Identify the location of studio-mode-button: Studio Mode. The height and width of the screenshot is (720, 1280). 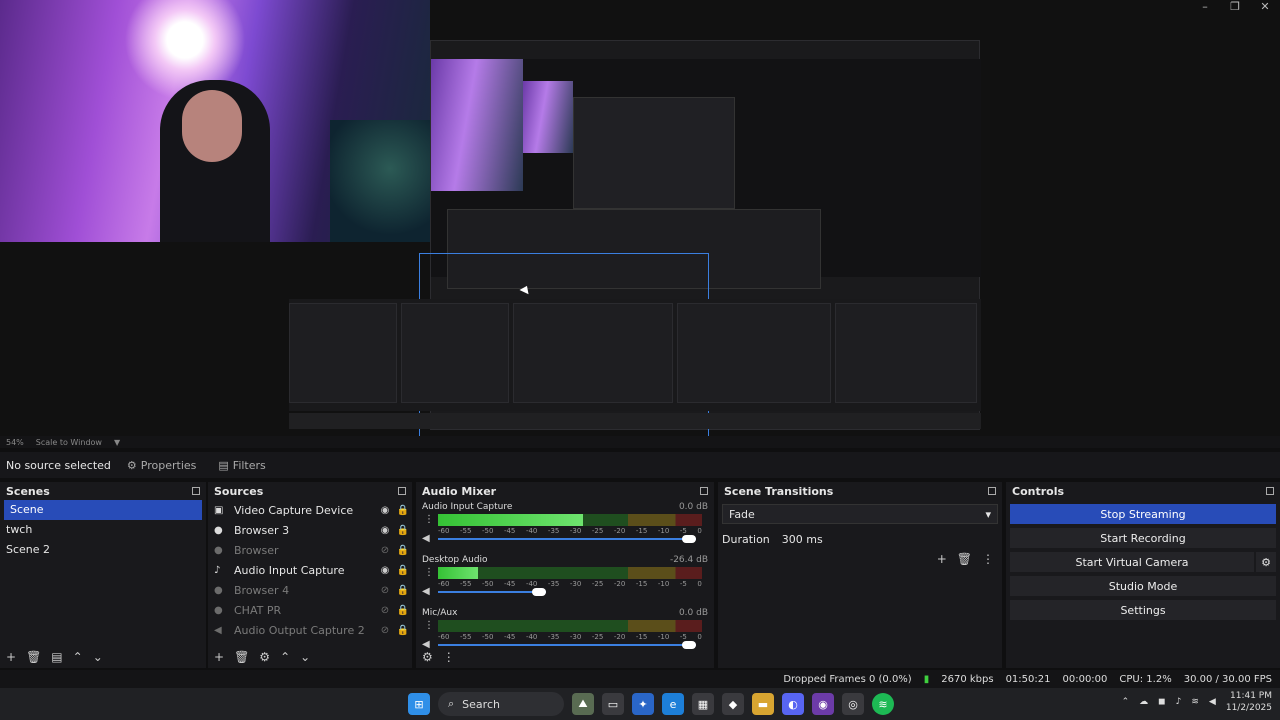
(1143, 586).